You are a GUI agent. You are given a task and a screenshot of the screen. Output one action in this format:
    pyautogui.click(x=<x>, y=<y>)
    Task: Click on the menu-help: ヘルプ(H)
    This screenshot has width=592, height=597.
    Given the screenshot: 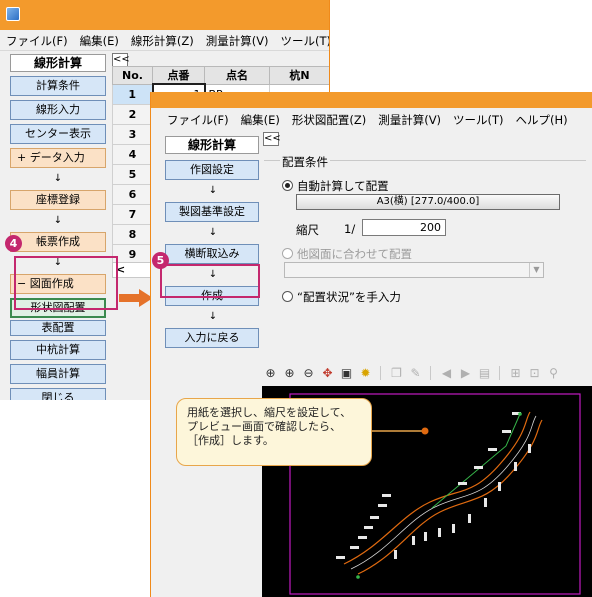 What is the action you would take?
    pyautogui.click(x=542, y=120)
    